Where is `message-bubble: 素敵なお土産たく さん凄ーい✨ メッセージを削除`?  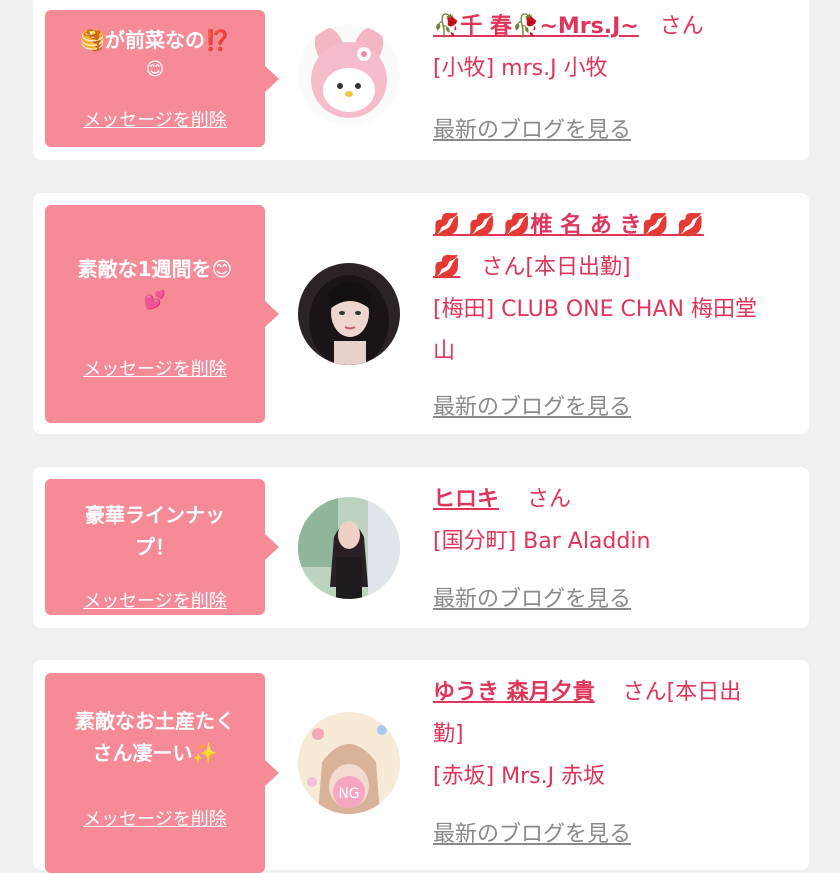
message-bubble: 素敵なお土産たく さん凄ーい✨ メッセージを削除 is located at coordinates (162, 773).